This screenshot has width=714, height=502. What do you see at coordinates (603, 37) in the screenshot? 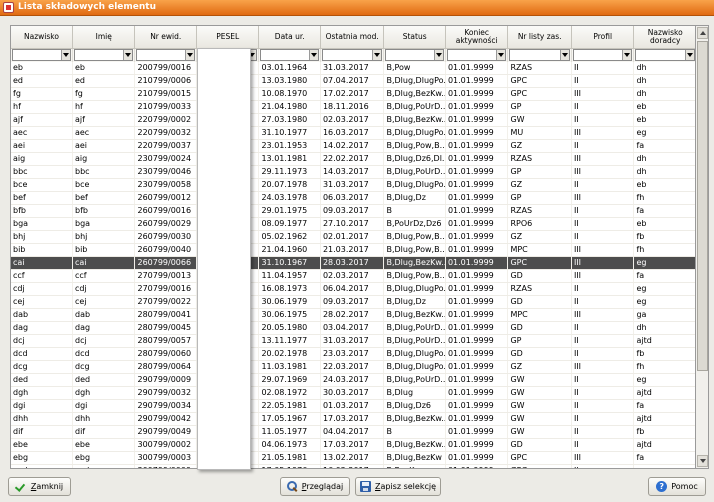
I see `column-header: Profil` at bounding box center [603, 37].